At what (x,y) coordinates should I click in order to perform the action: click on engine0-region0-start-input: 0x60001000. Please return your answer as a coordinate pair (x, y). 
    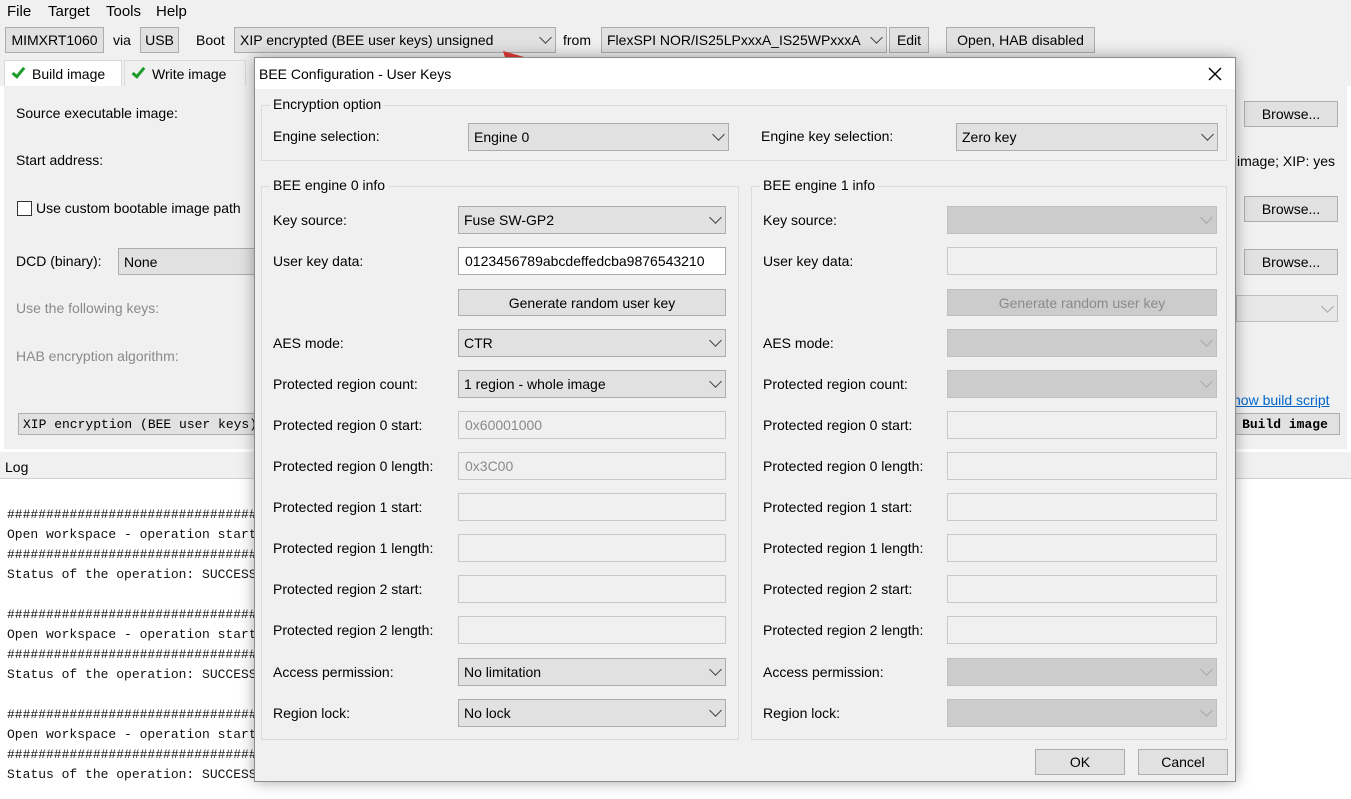
    Looking at the image, I should click on (592, 425).